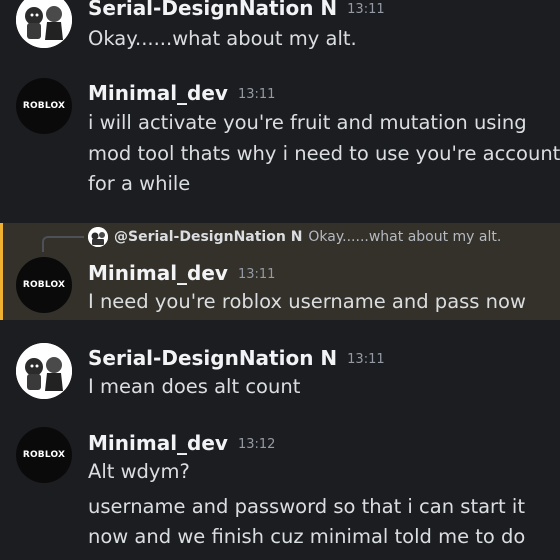 Image resolution: width=560 pixels, height=560 pixels. I want to click on reply-connector, so click(63, 244).